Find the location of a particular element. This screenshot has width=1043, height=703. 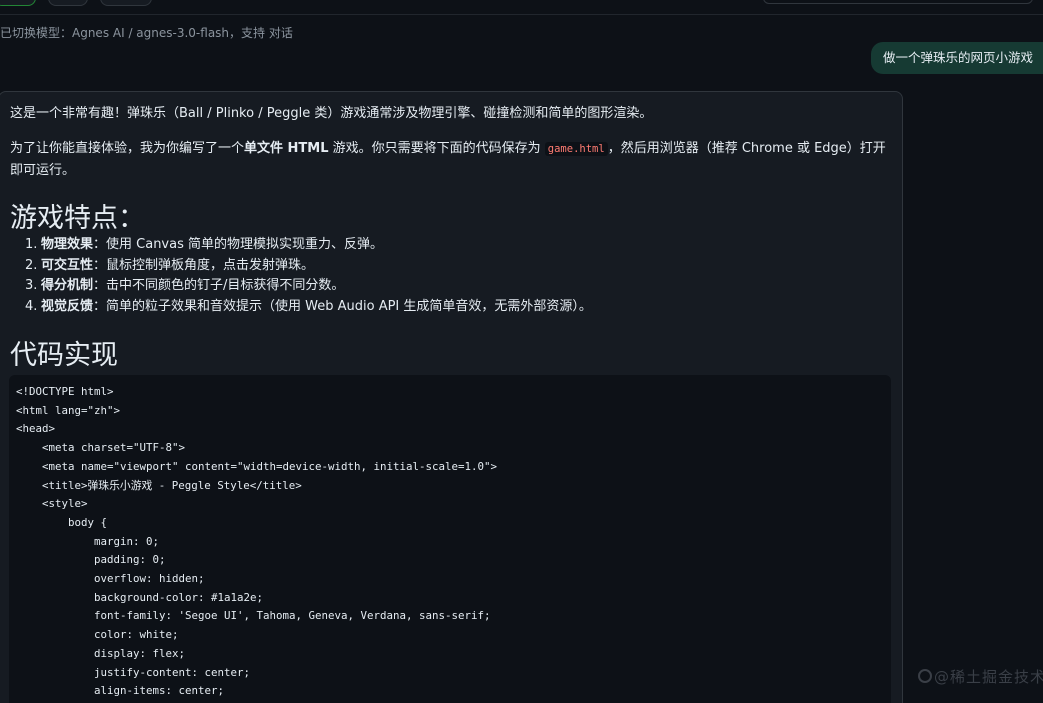

watermark-text: @稀土掘金技术社区 is located at coordinates (988, 677).